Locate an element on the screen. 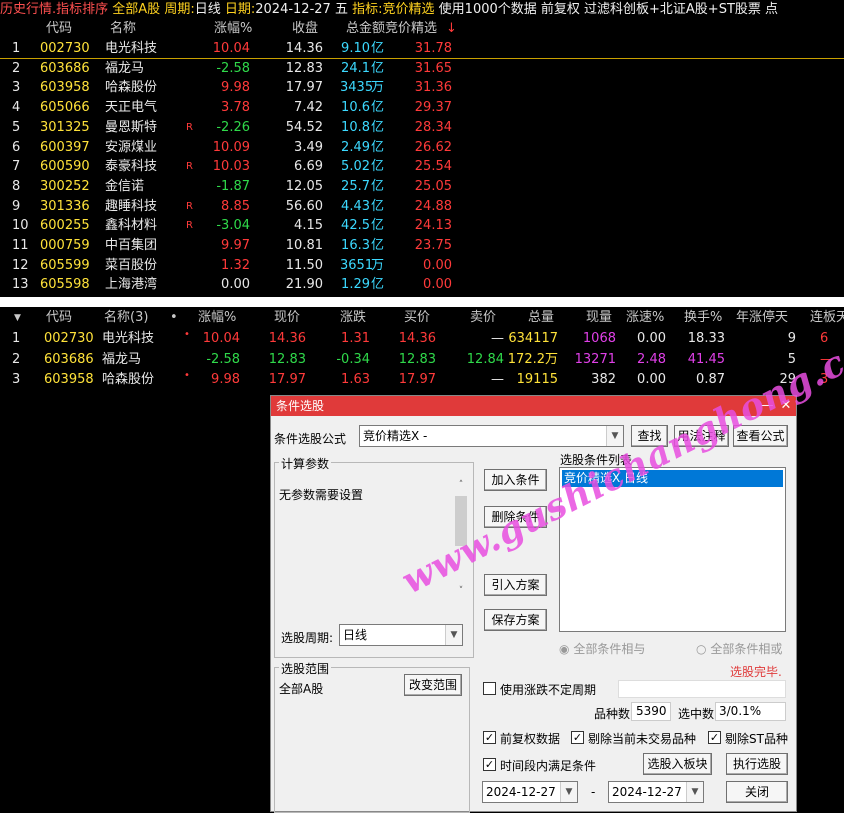 Image resolution: width=844 pixels, height=813 pixels. uncertain-period-checkbox is located at coordinates (489, 688).